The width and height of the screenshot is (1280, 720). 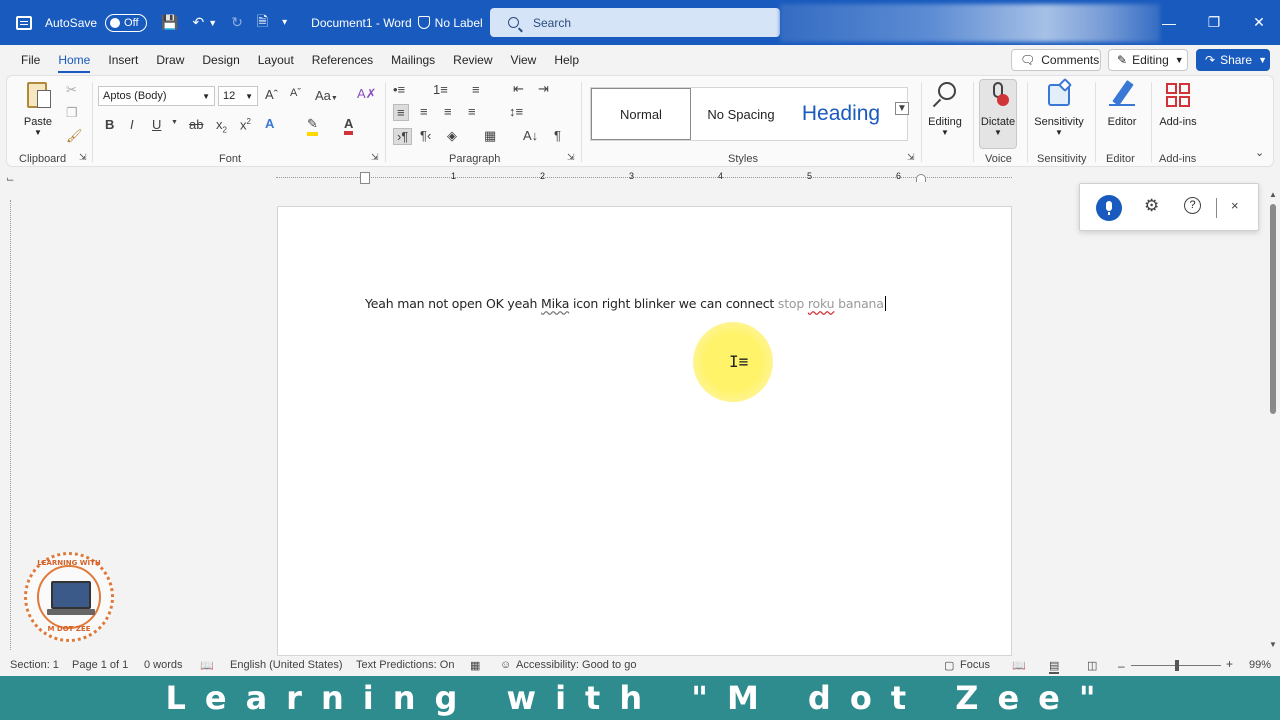 What do you see at coordinates (30, 60) in the screenshot?
I see `tab-file: File` at bounding box center [30, 60].